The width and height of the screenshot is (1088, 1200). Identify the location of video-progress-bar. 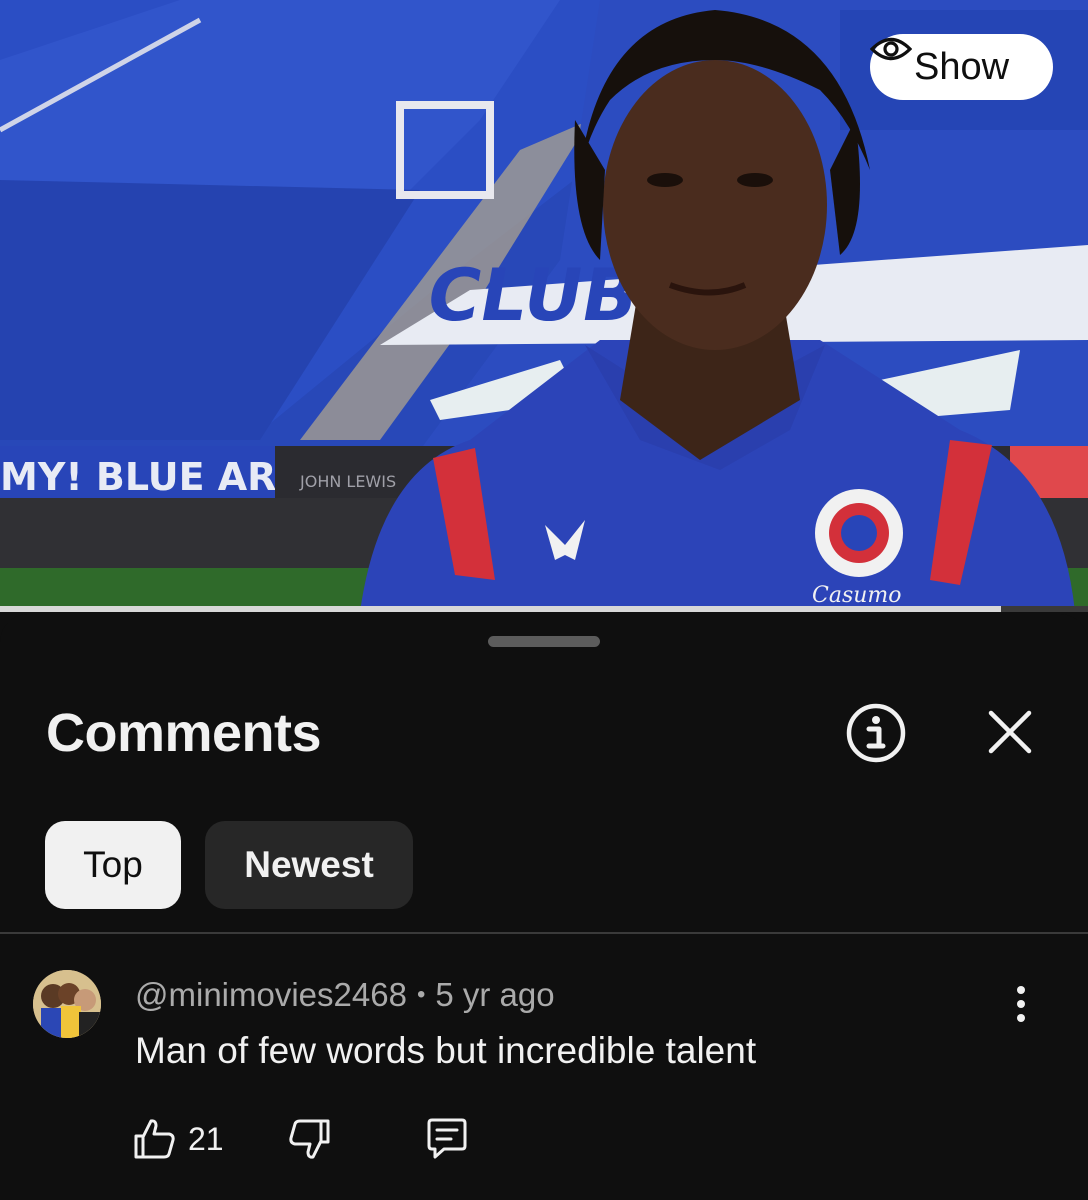
(544, 609).